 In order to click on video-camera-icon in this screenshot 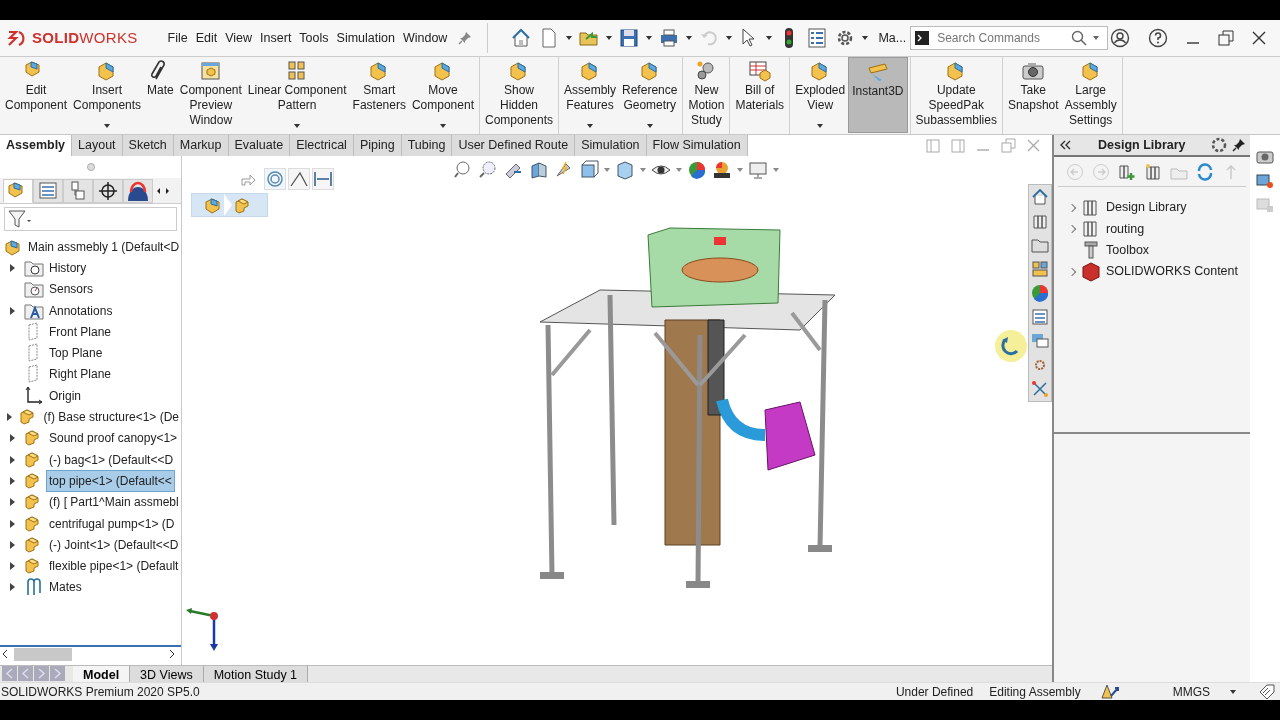, I will do `click(1265, 180)`.